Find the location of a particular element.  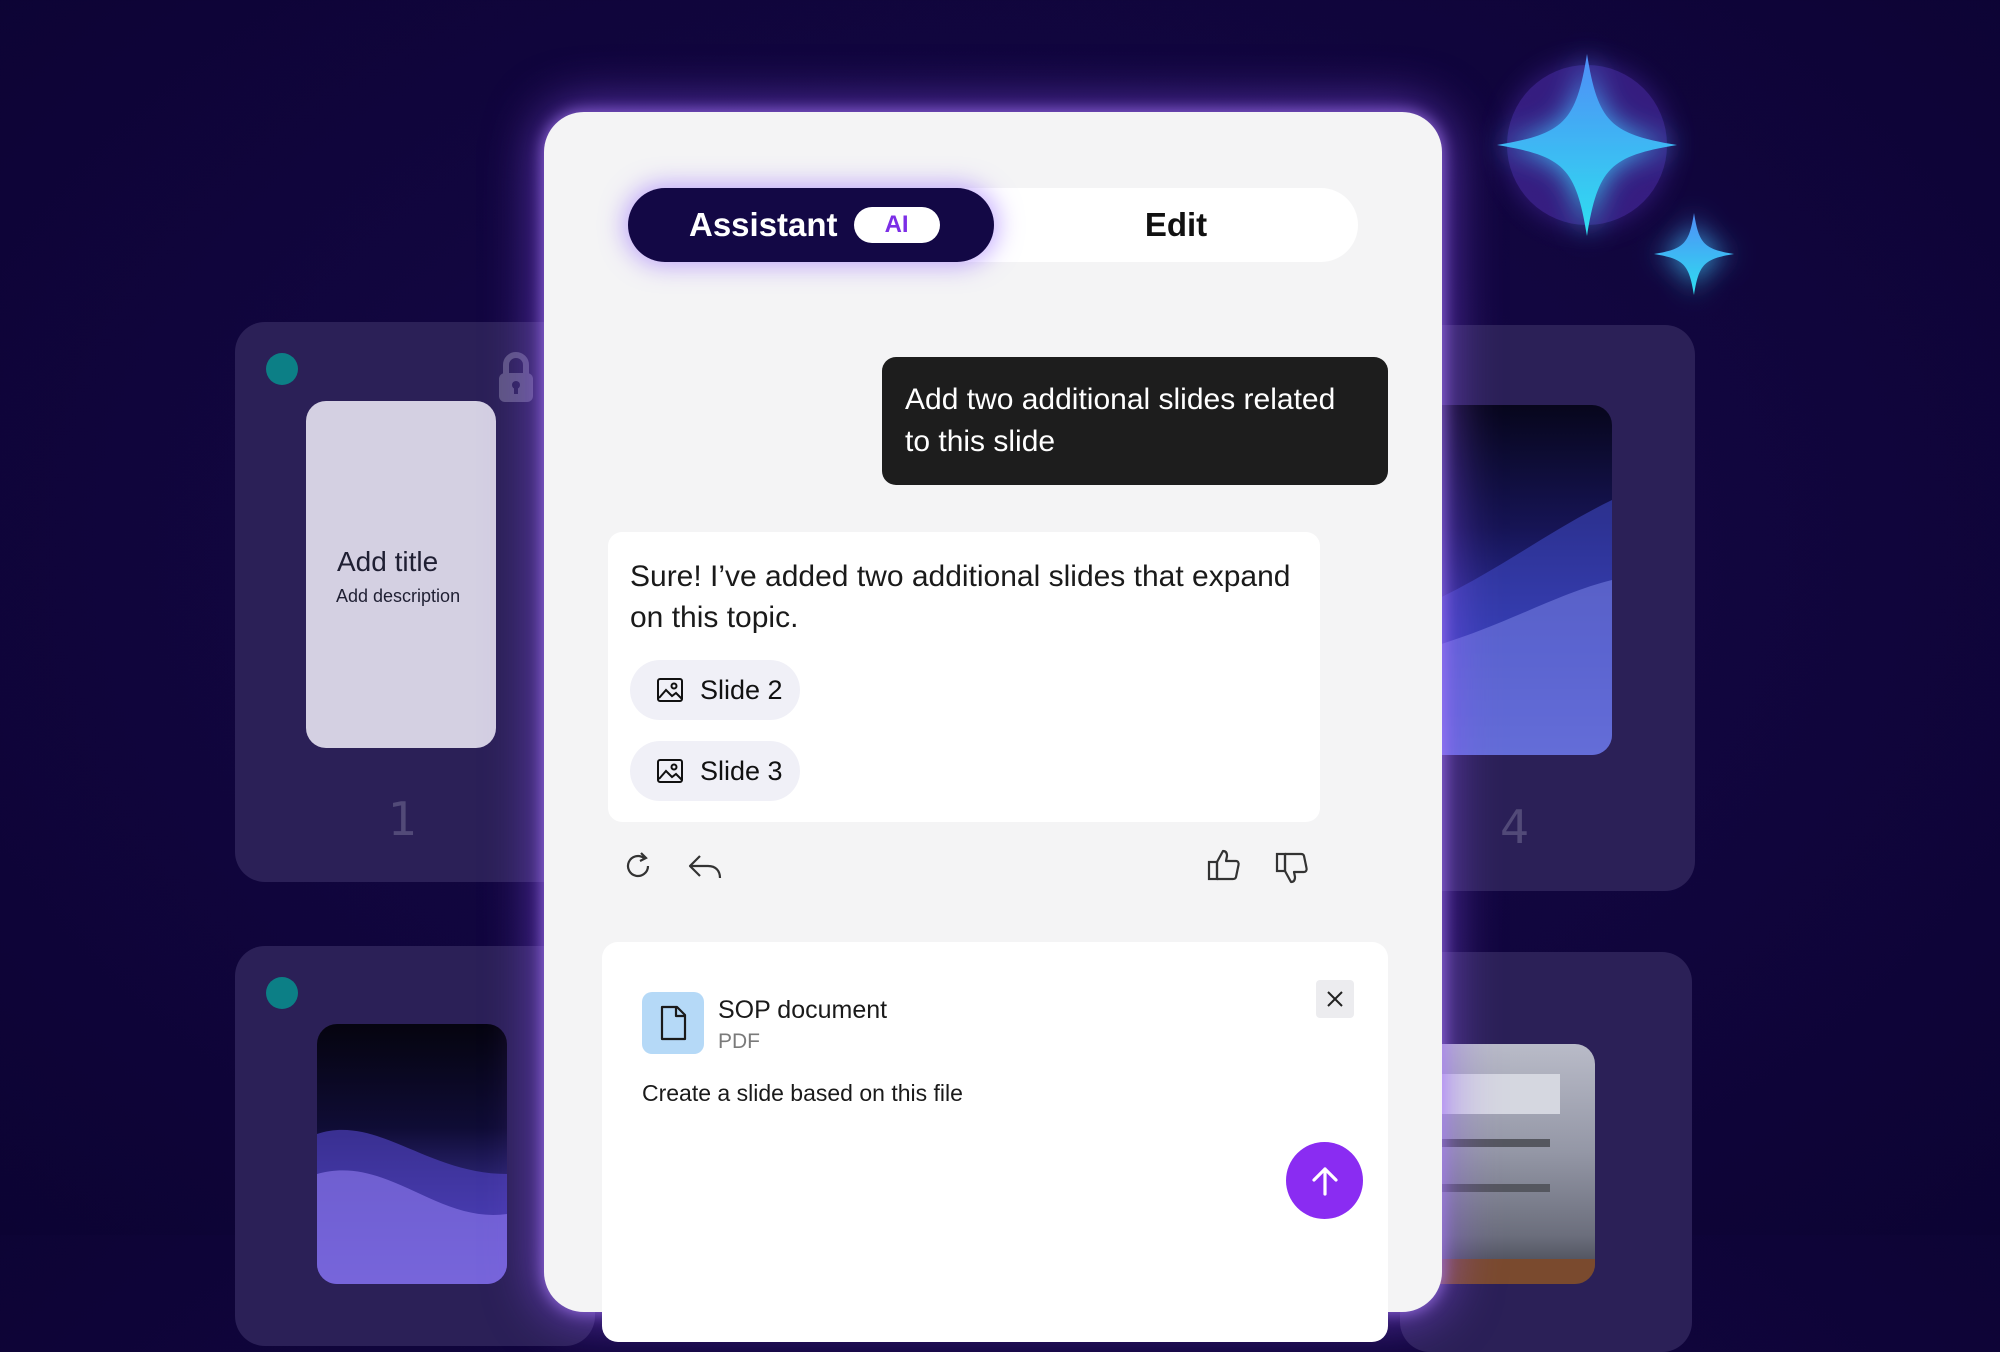

chip-label: Slide 3 is located at coordinates (741, 770).